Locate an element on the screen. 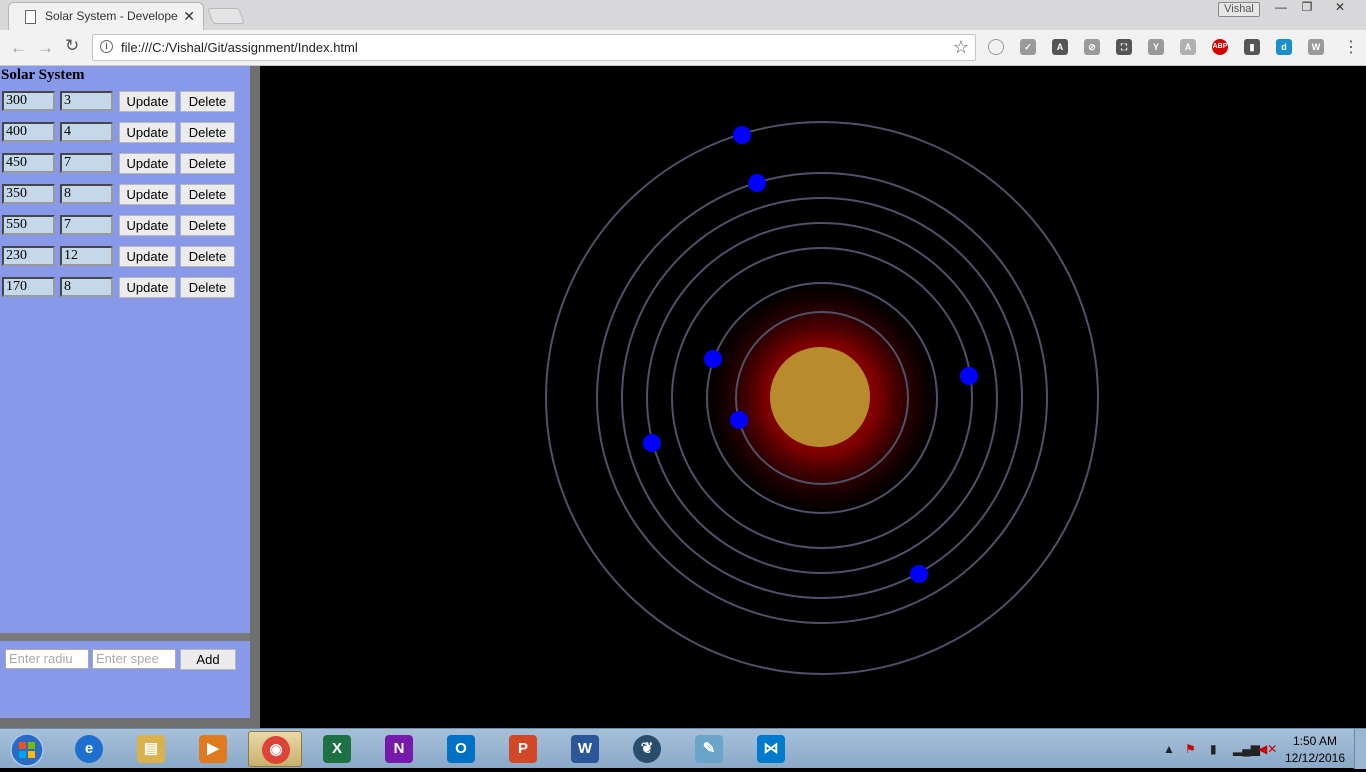 This screenshot has height=772, width=1366. adblock-icon: ABP is located at coordinates (1220, 47).